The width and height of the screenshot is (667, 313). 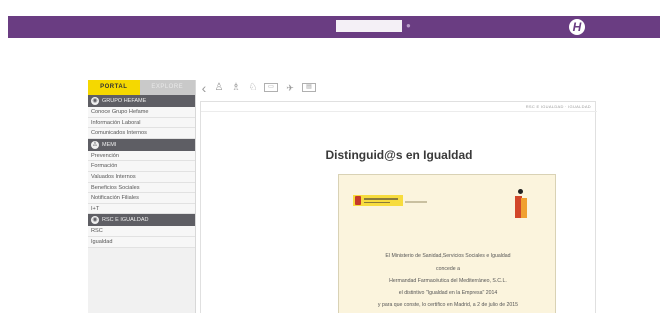 I want to click on sidebar-item-notificacion-filiales: Notificación Filiales, so click(x=141, y=198).